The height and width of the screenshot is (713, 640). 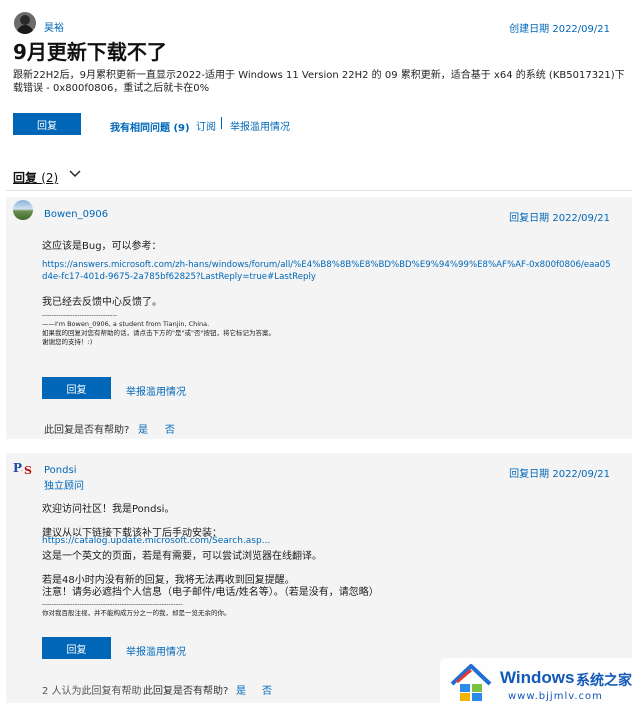 What do you see at coordinates (319, 190) in the screenshot?
I see `divider` at bounding box center [319, 190].